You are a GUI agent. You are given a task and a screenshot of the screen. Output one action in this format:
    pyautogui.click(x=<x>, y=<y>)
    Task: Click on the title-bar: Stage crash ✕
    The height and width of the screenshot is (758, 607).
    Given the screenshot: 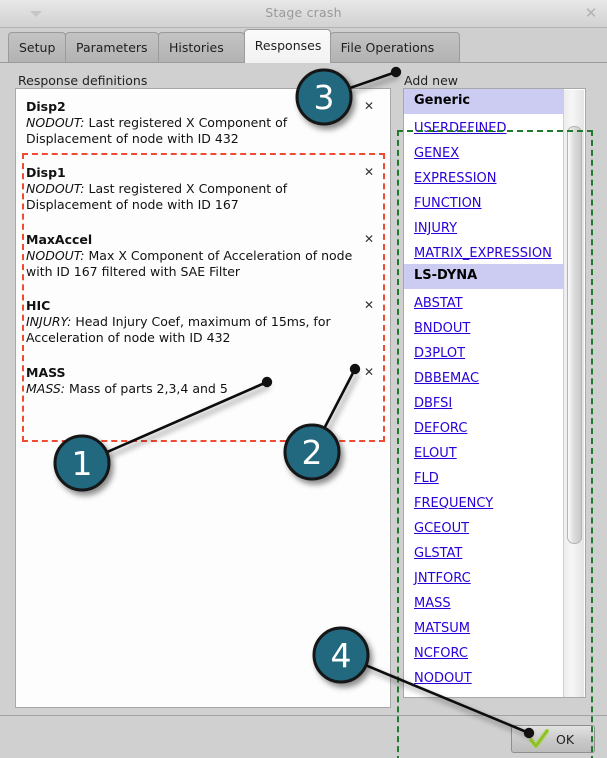 What is the action you would take?
    pyautogui.click(x=303, y=14)
    